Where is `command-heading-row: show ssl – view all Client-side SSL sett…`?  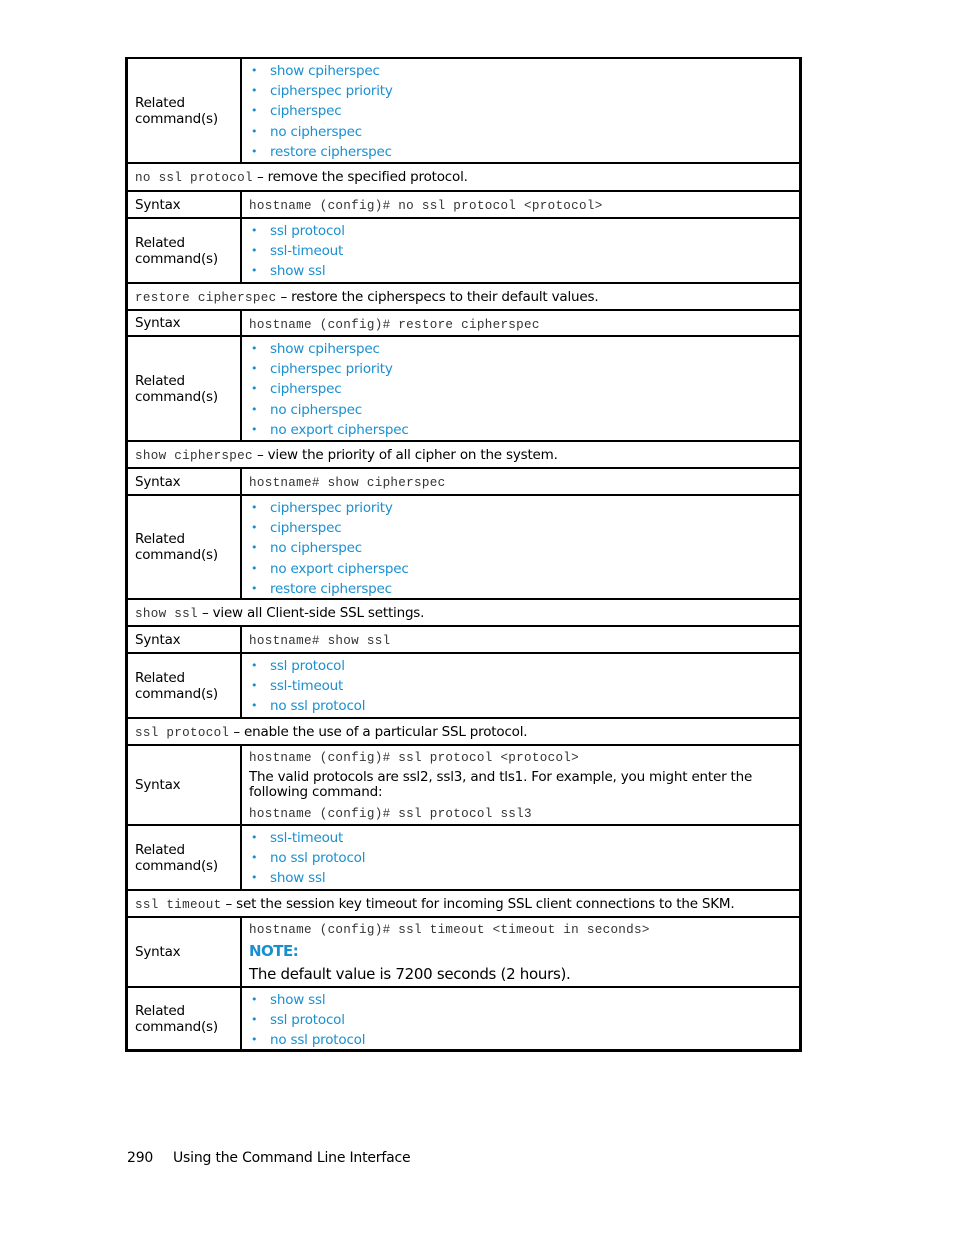 command-heading-row: show ssl – view all Client-side SSL sett… is located at coordinates (463, 611).